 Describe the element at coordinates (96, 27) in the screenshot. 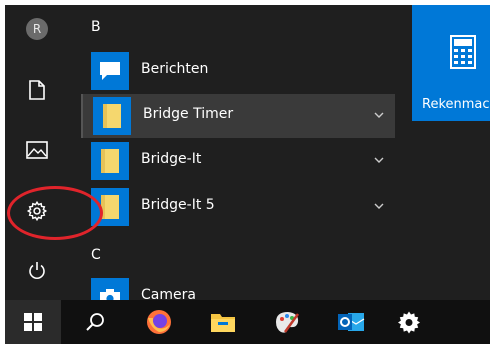

I see `section-letter-b: B` at that location.